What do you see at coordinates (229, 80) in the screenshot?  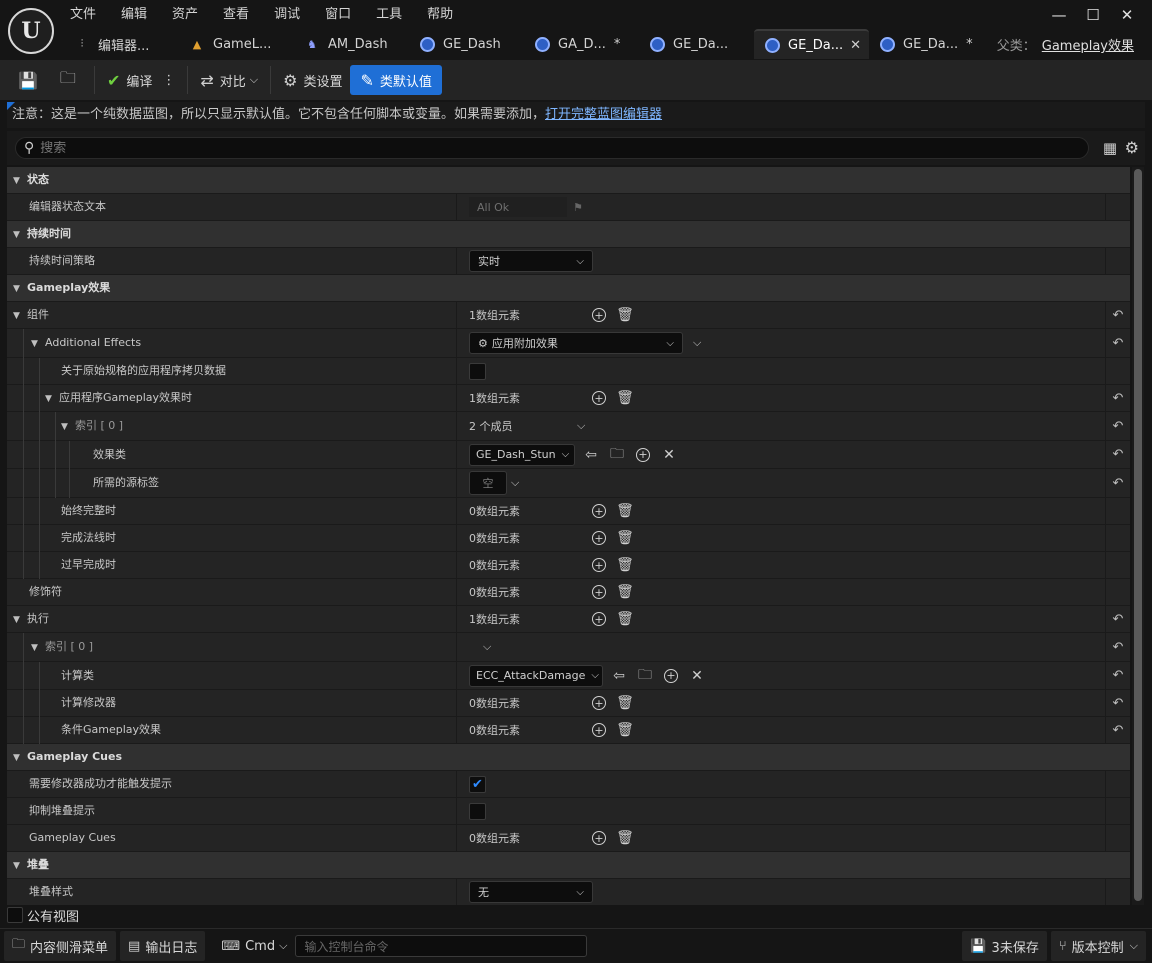 I see `diff-button: ⇄ 对比 ⌵` at bounding box center [229, 80].